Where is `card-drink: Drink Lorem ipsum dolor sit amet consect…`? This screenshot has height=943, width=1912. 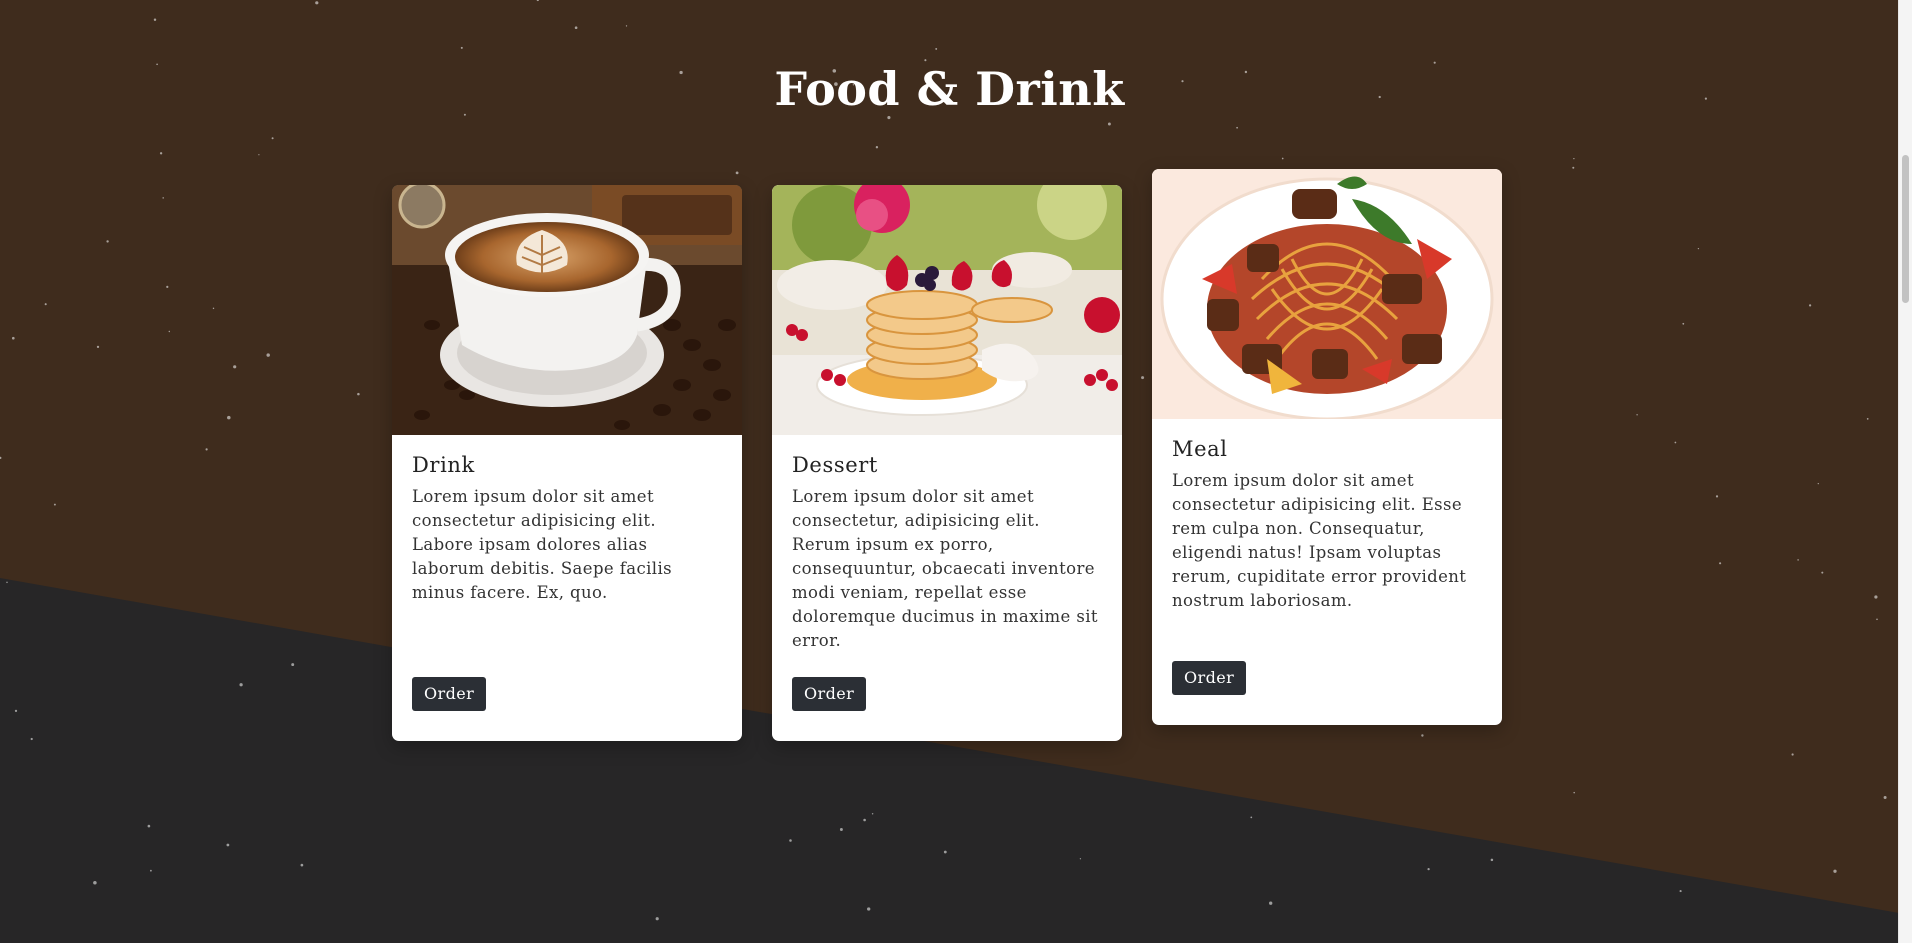 card-drink: Drink Lorem ipsum dolor sit amet consect… is located at coordinates (567, 463).